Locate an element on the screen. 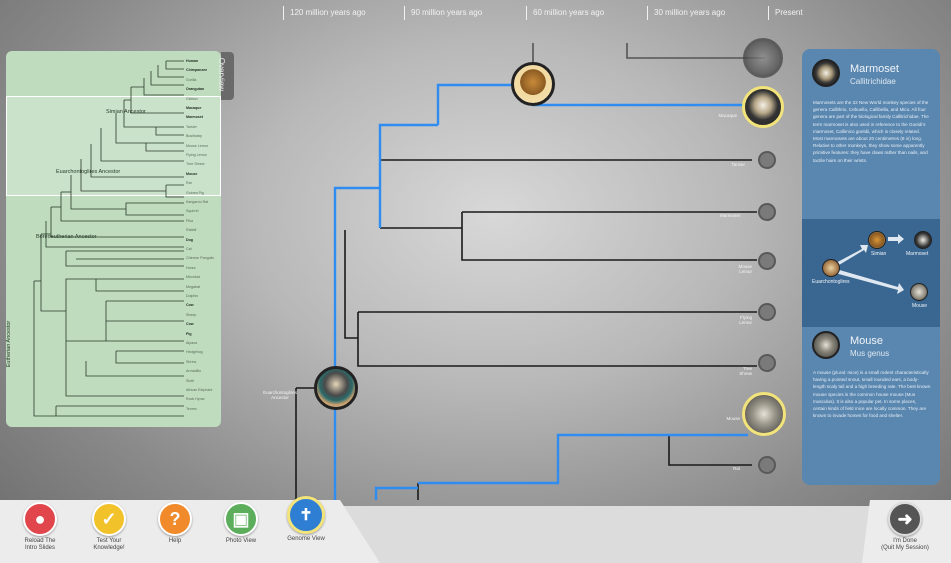  lineage-label-marmoset: Marmoset is located at coordinates (917, 254).